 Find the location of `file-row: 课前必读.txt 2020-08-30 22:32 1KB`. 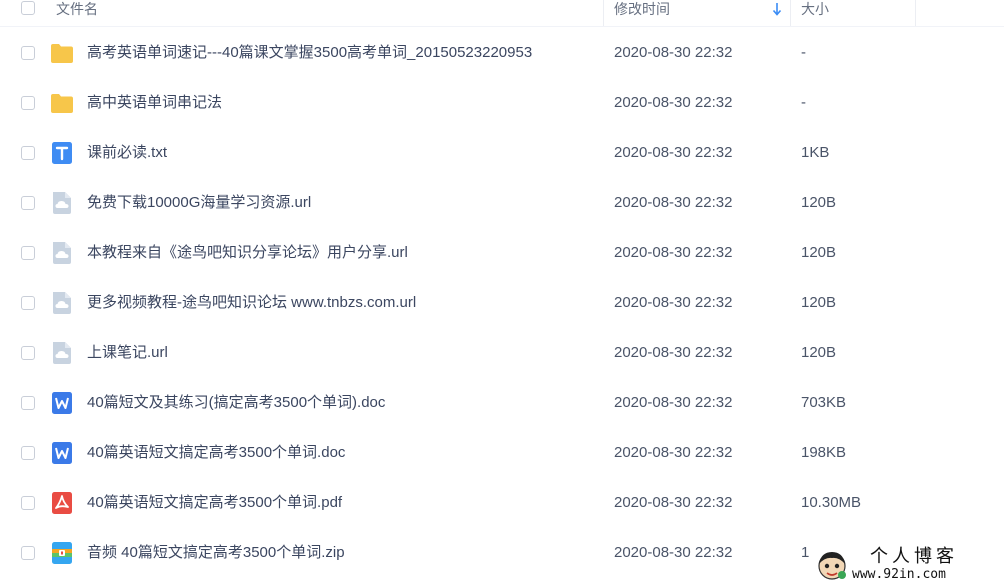

file-row: 课前必读.txt 2020-08-30 22:32 1KB is located at coordinates (502, 153).